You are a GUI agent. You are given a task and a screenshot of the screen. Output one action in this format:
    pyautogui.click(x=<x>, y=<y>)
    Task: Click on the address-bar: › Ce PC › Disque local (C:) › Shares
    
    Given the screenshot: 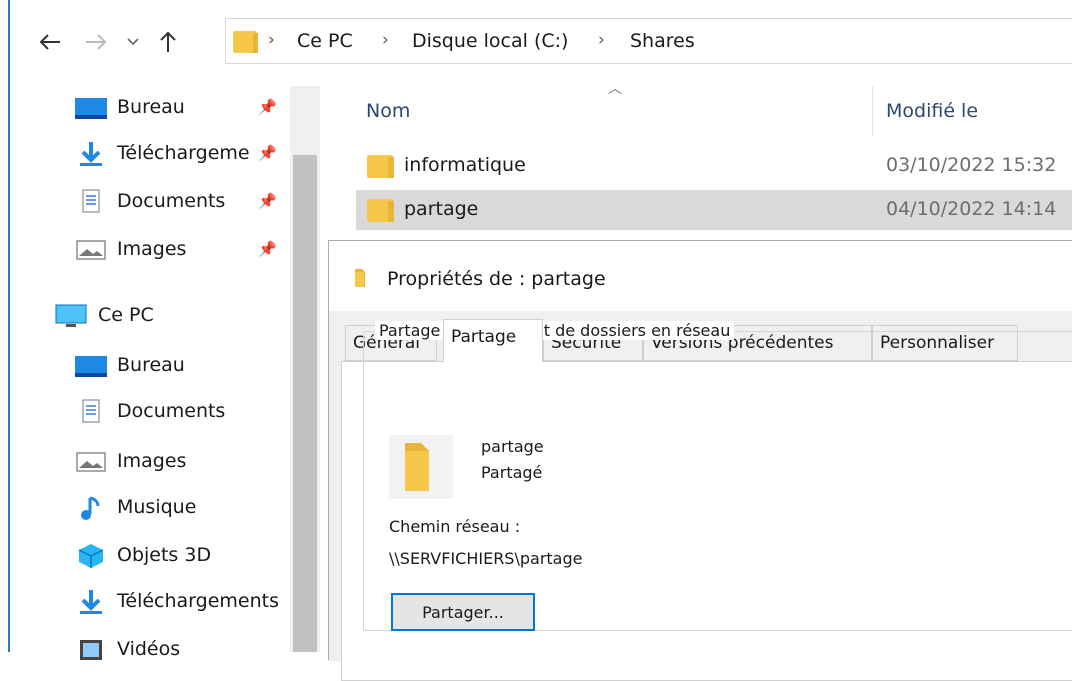 What is the action you would take?
    pyautogui.click(x=648, y=41)
    